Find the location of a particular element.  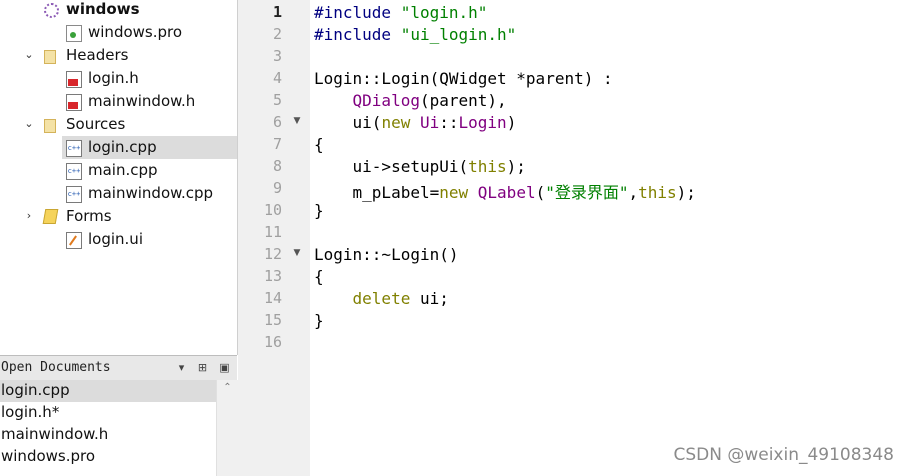

tree-item-label: mainwindow.h is located at coordinates (142, 101).